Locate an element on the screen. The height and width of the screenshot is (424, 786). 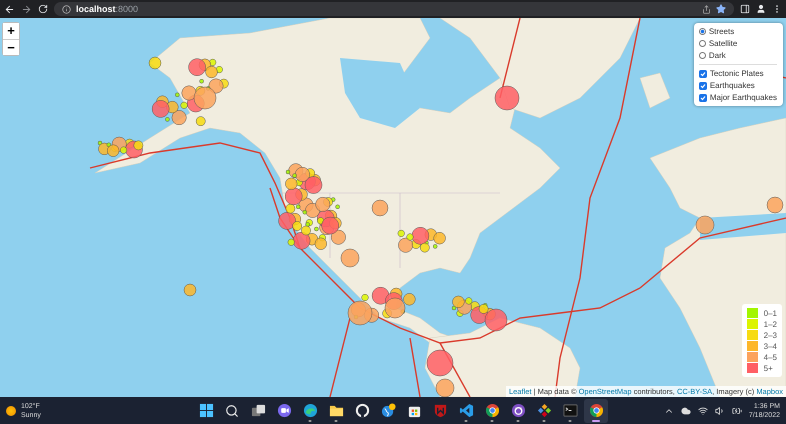
video-chat-icon is located at coordinates (284, 410).